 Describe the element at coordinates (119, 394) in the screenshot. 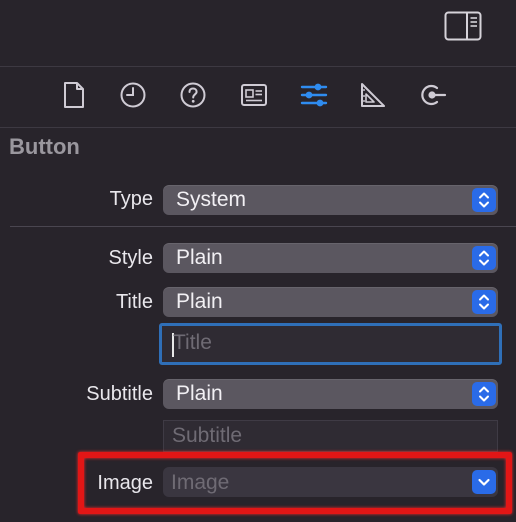

I see `subtitle-label: Subtitle` at that location.